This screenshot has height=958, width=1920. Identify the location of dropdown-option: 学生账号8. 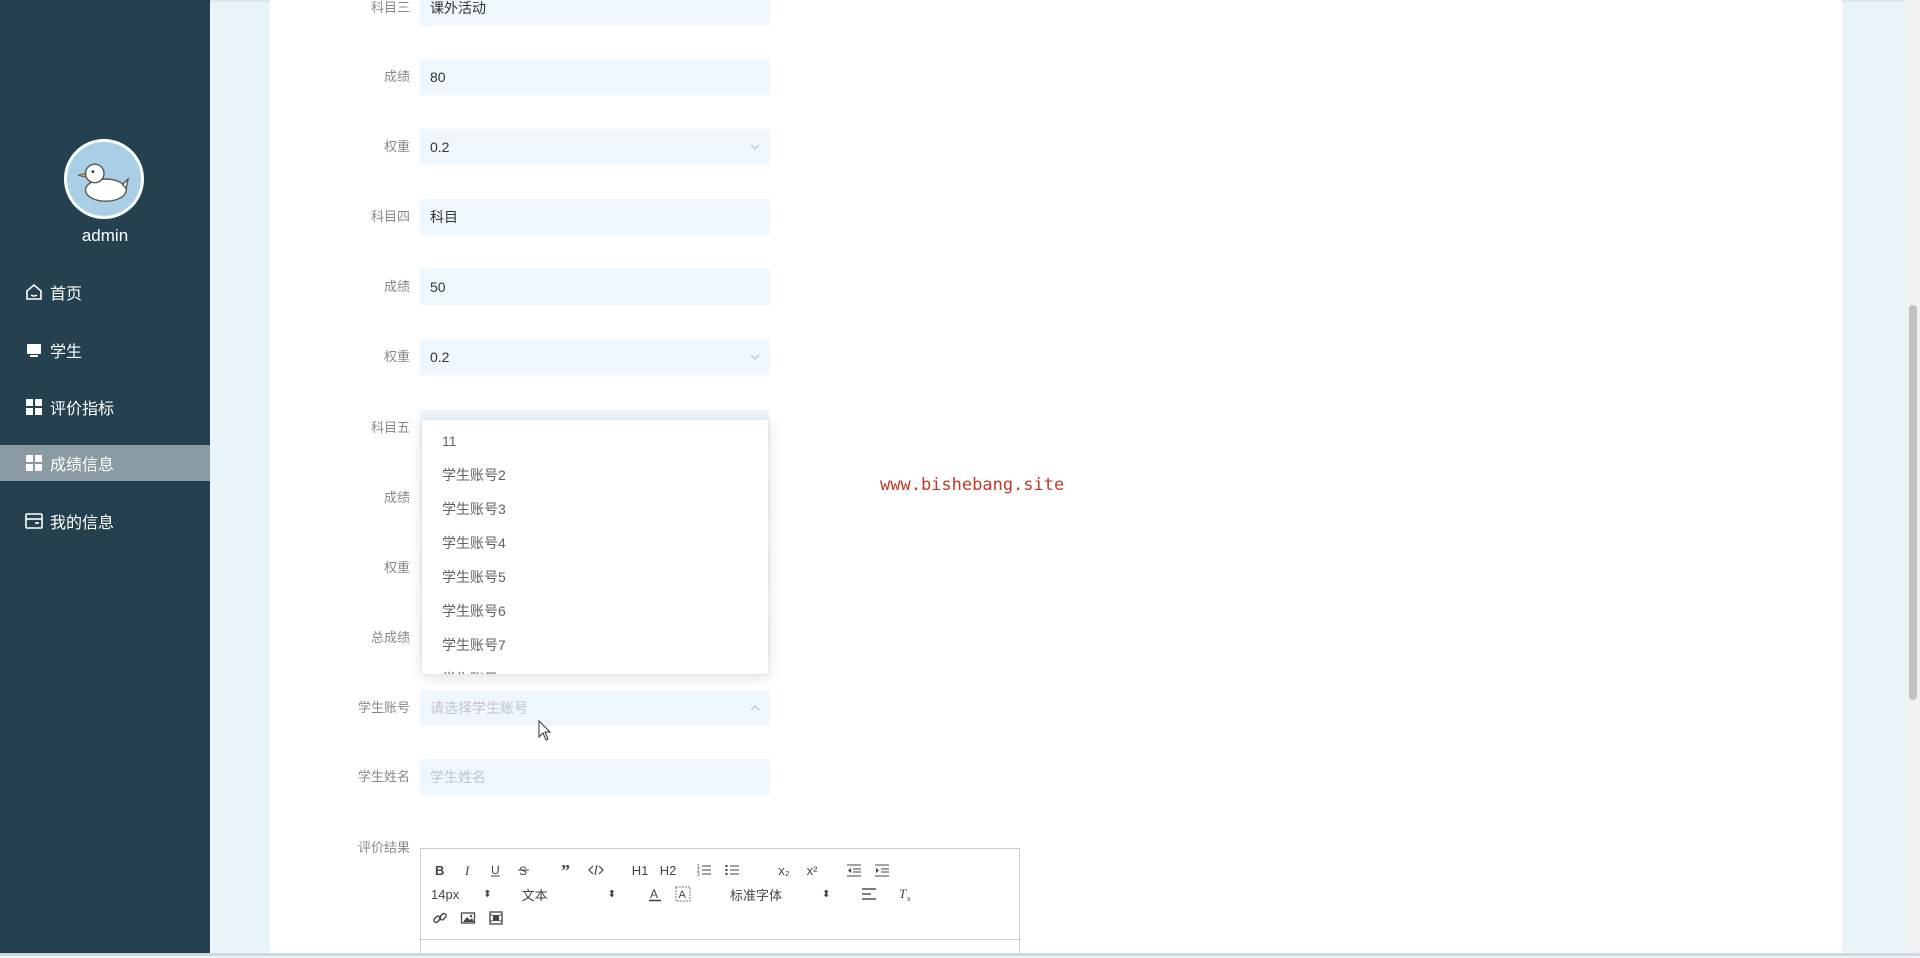
(595, 668).